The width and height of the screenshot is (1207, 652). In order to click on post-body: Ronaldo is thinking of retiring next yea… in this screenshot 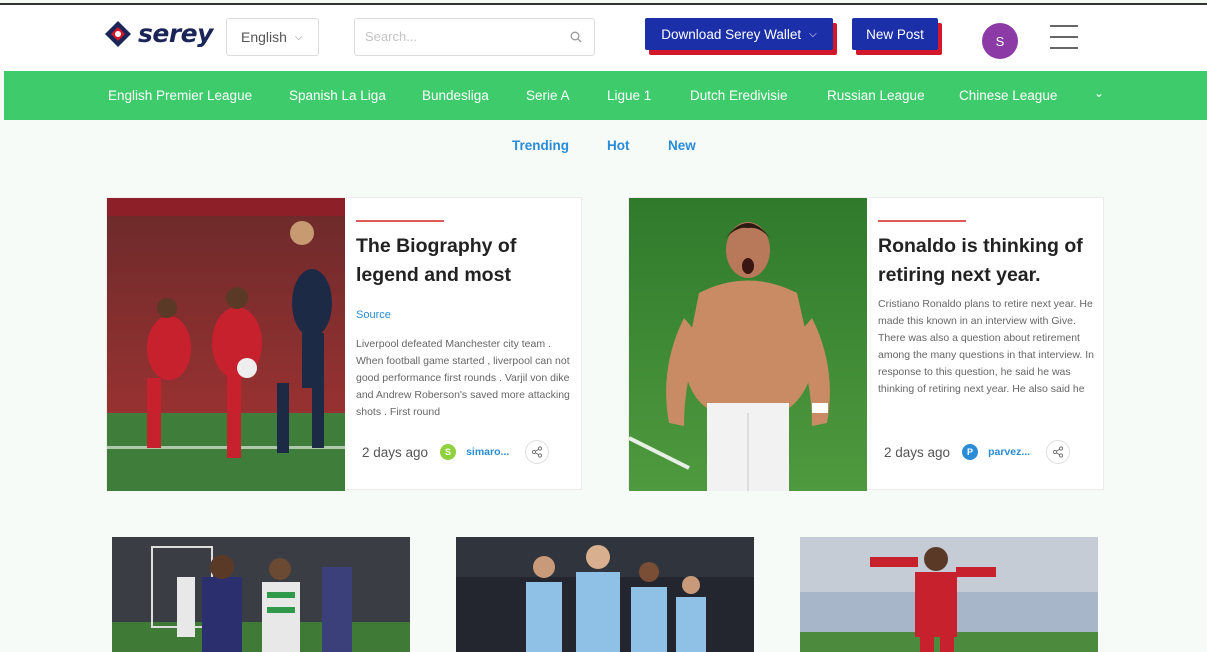, I will do `click(988, 344)`.